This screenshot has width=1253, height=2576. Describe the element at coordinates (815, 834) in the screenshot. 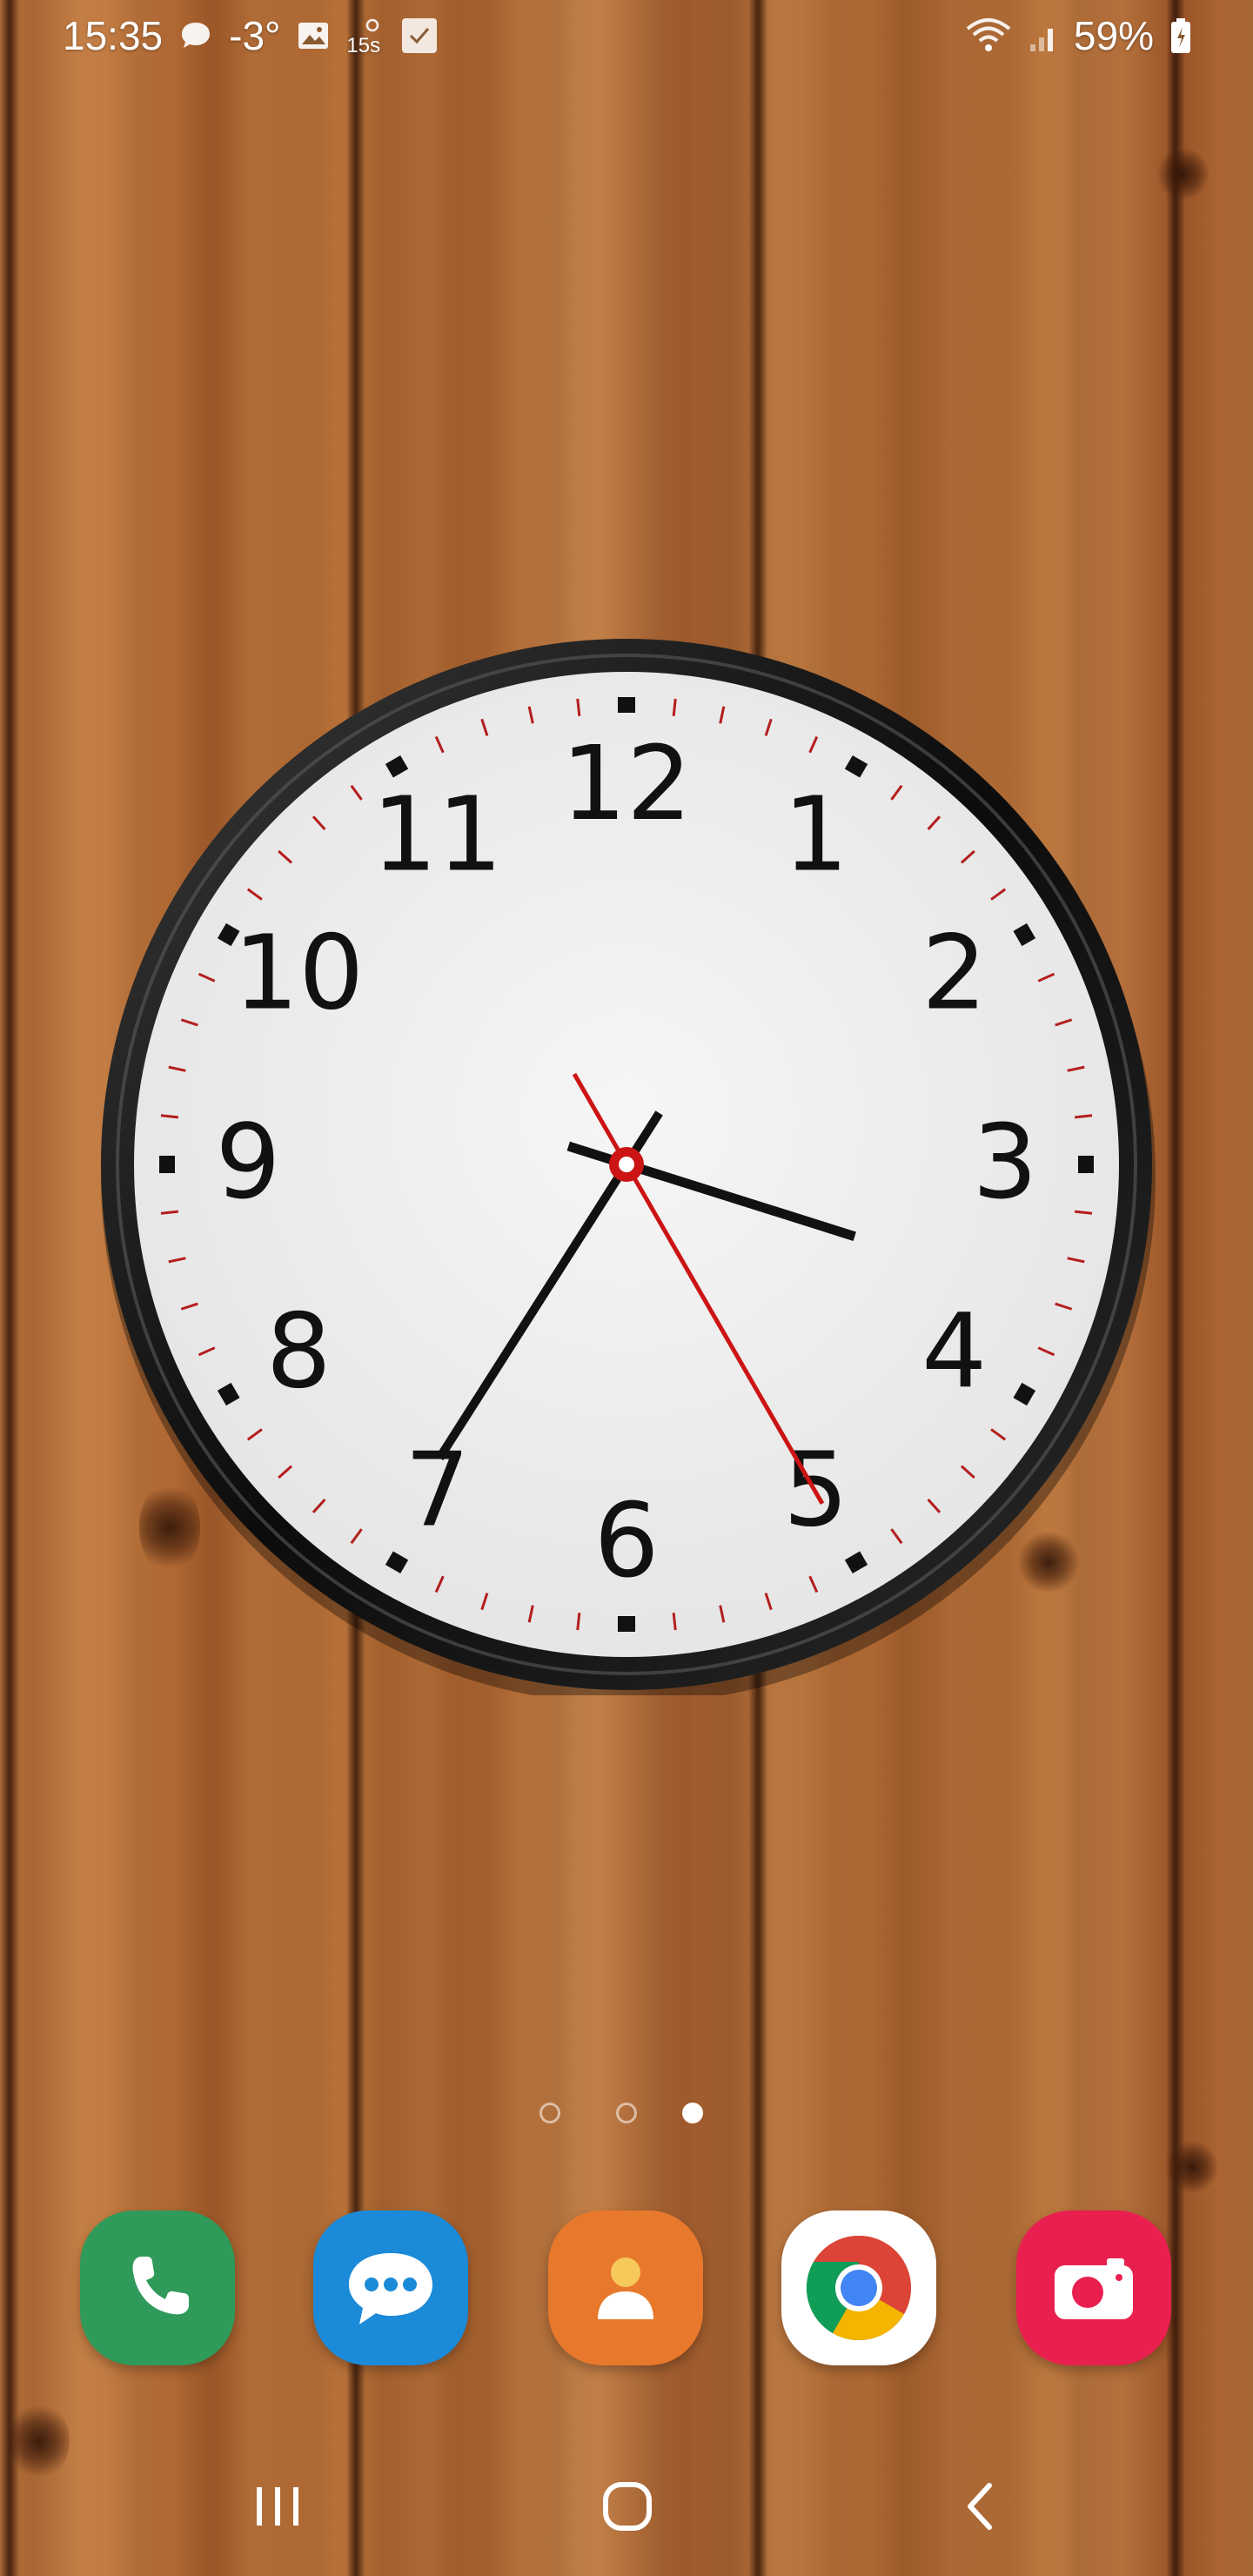

I see `clock-numeral: 1` at that location.